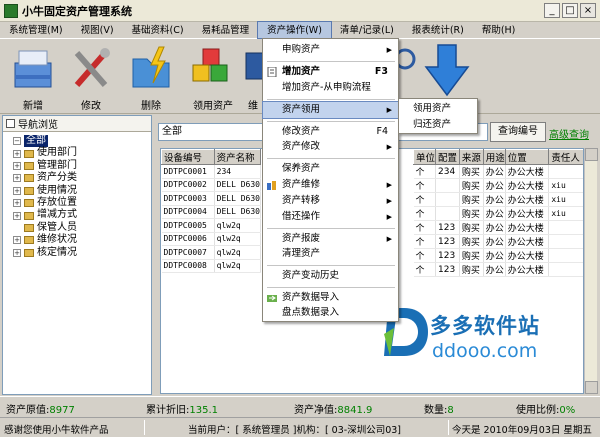  What do you see at coordinates (570, 10) in the screenshot?
I see `maximize-button: □` at bounding box center [570, 10].